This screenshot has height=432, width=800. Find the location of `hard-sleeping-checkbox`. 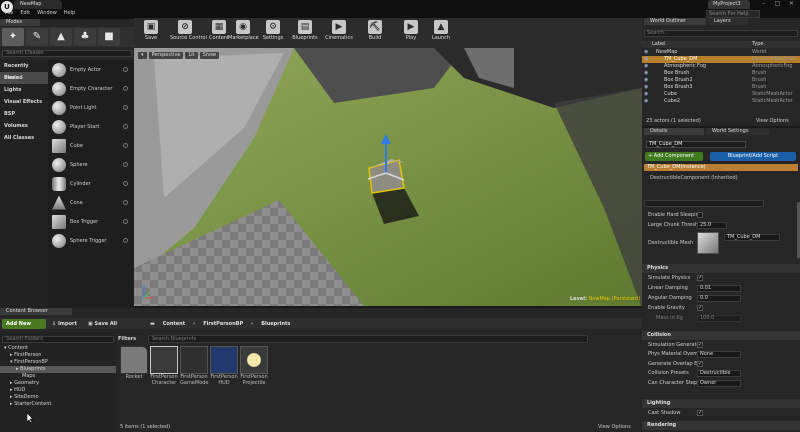

hard-sleeping-checkbox is located at coordinates (700, 215).